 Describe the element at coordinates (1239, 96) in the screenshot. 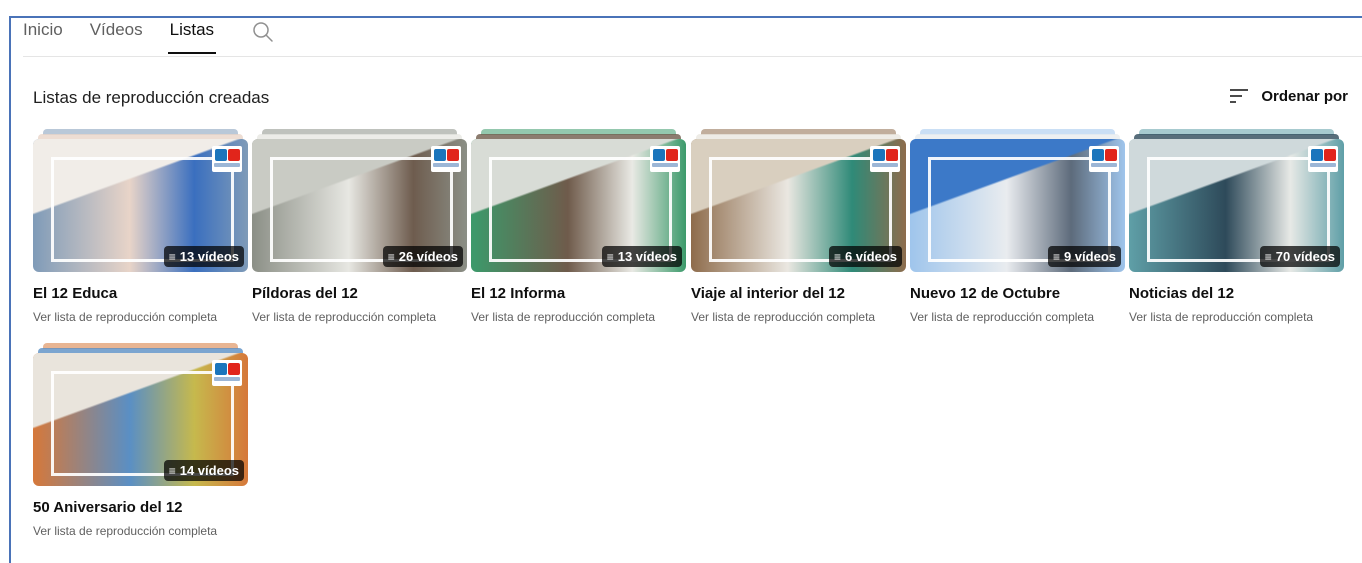

I see `sort-icon` at that location.